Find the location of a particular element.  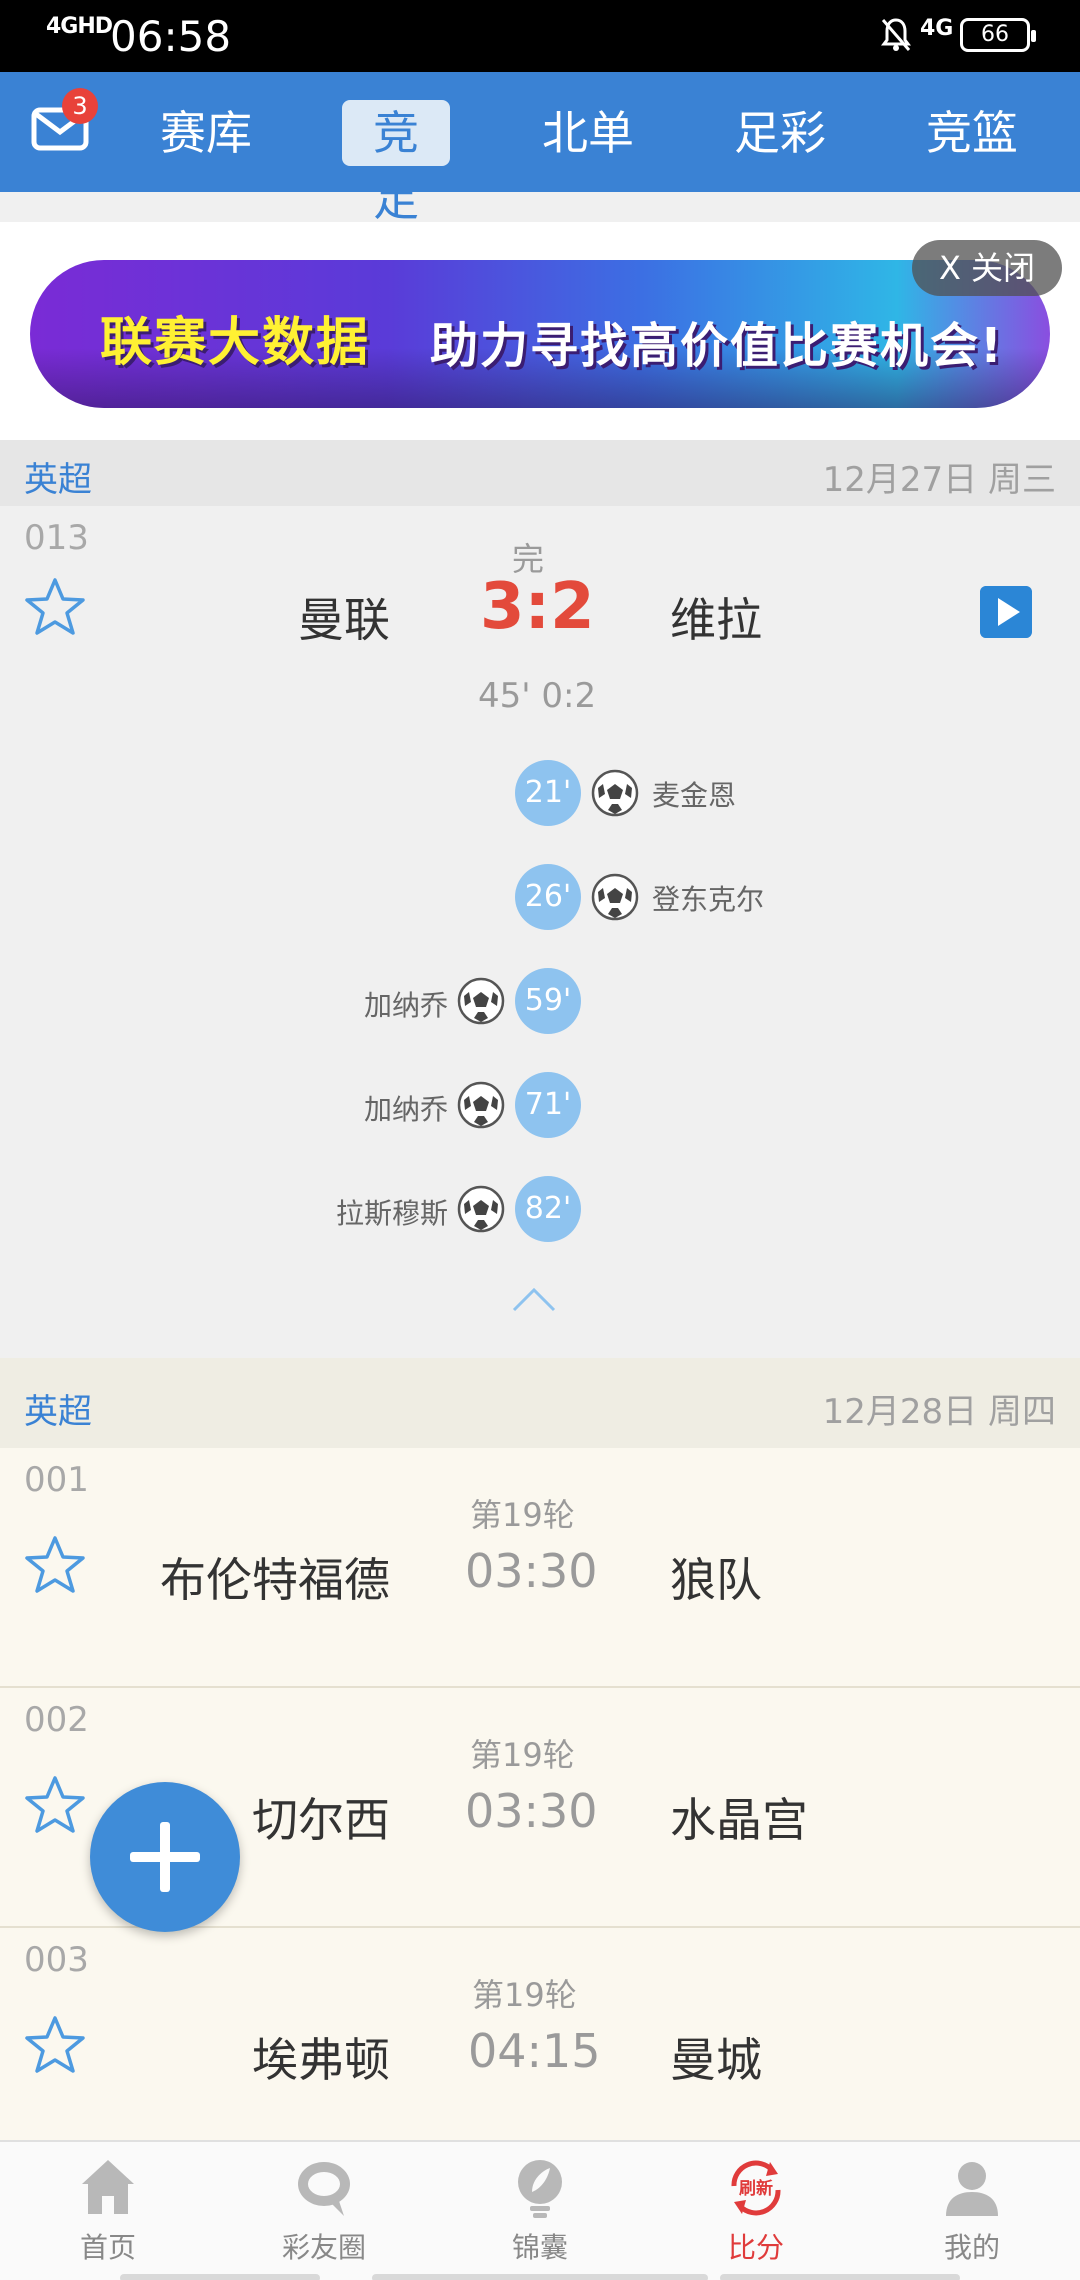

network-indicator: 4GHD is located at coordinates (79, 26).